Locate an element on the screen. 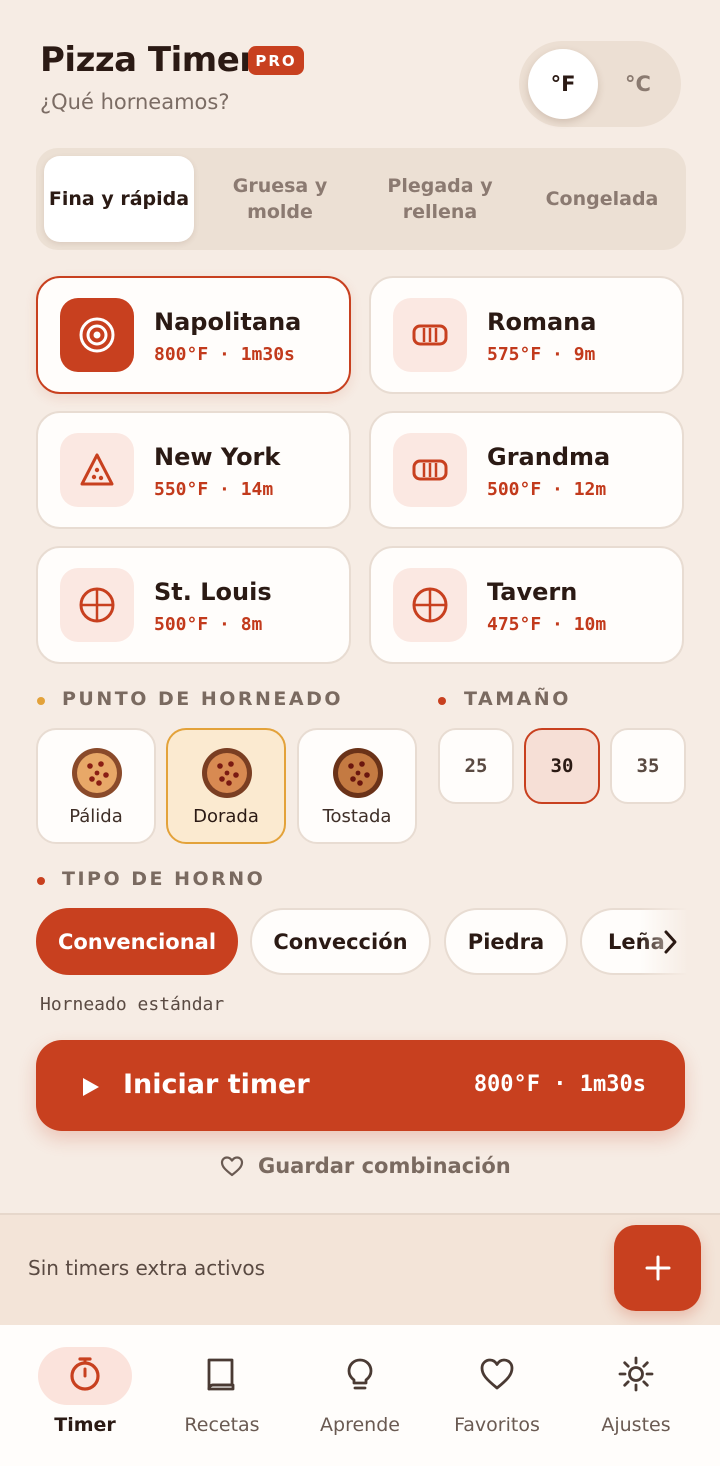  book-icon is located at coordinates (222, 1374).